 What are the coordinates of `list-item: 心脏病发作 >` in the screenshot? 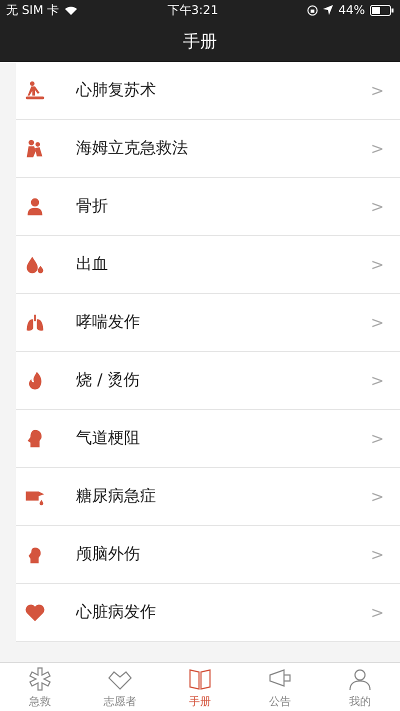 It's located at (208, 613).